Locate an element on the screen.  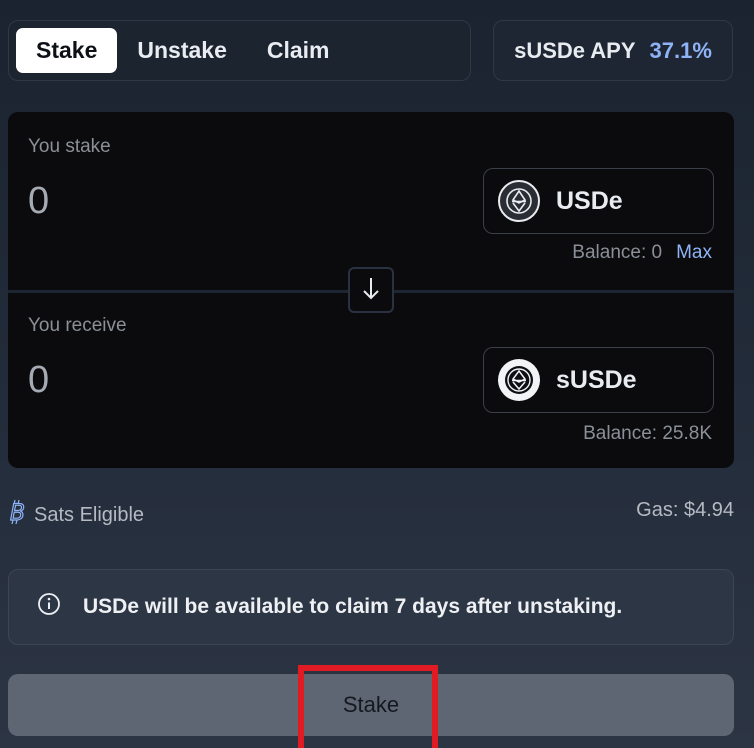
sats-eligible: B Sats Eligible is located at coordinates (76, 515).